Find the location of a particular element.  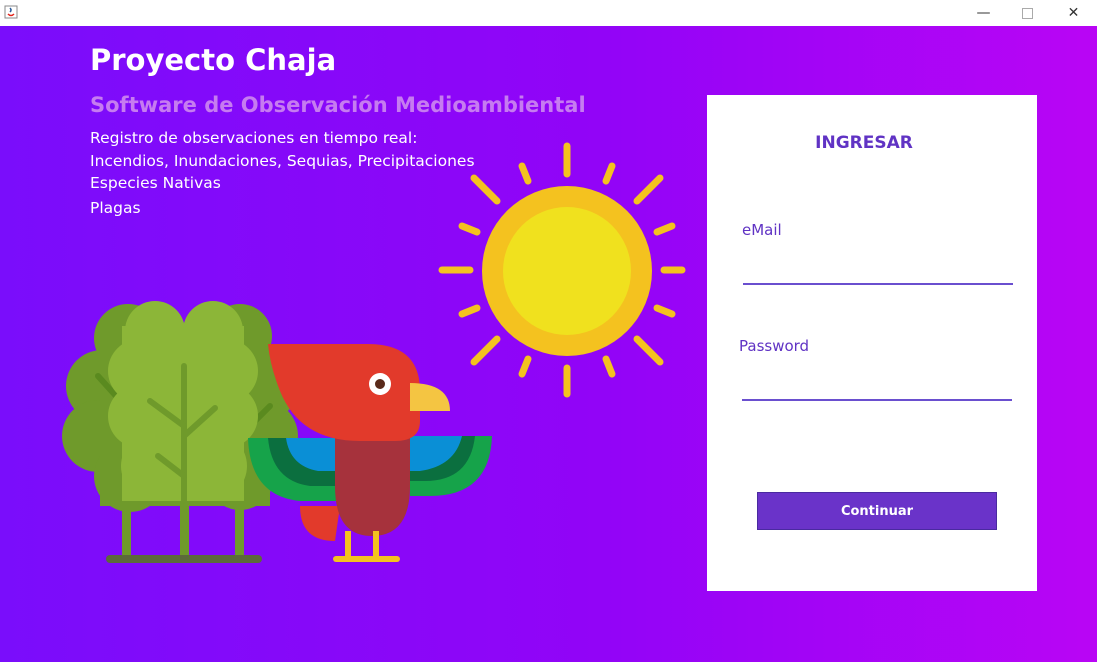

email-field is located at coordinates (878, 272).